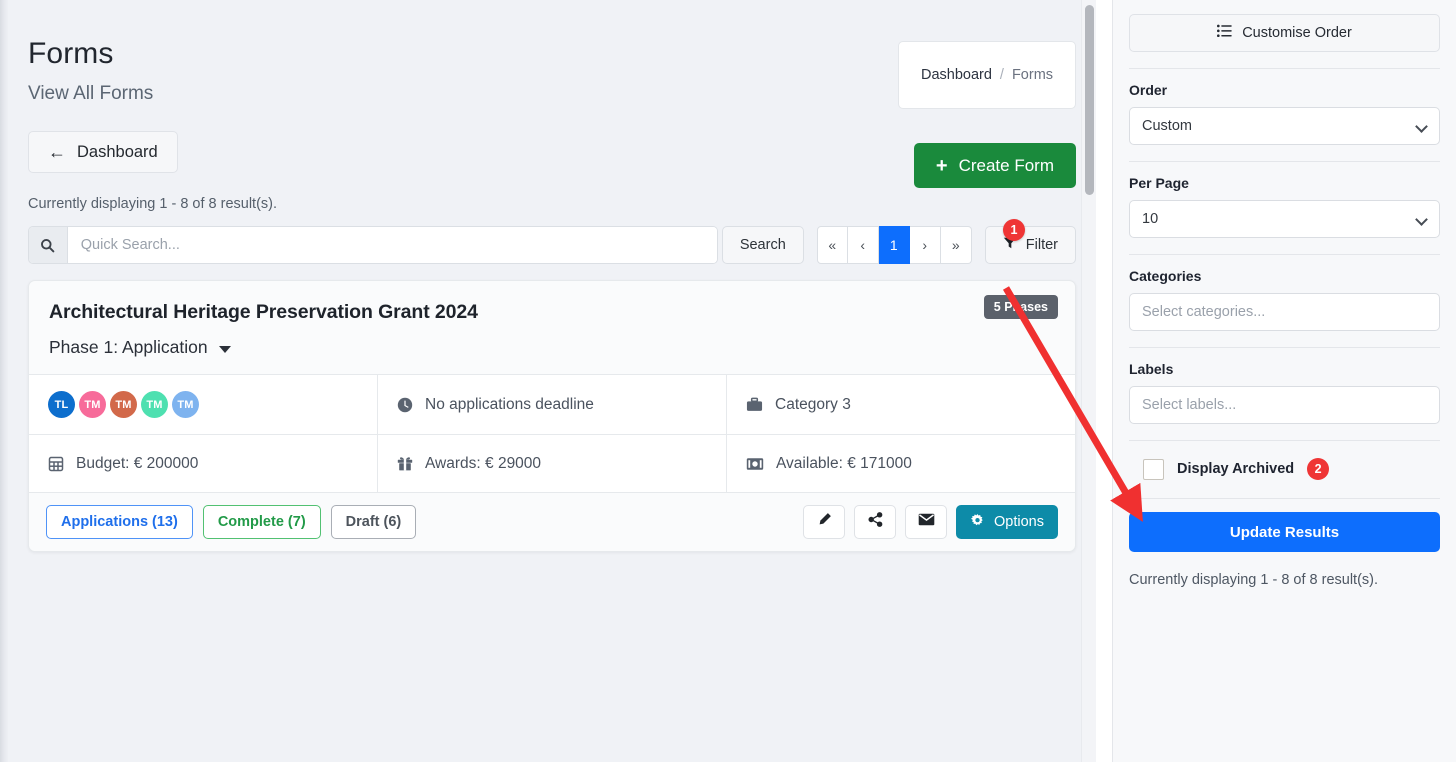 Image resolution: width=1456 pixels, height=762 pixels. Describe the element at coordinates (483, 463) in the screenshot. I see `awards-text: Awards: € 29000` at that location.